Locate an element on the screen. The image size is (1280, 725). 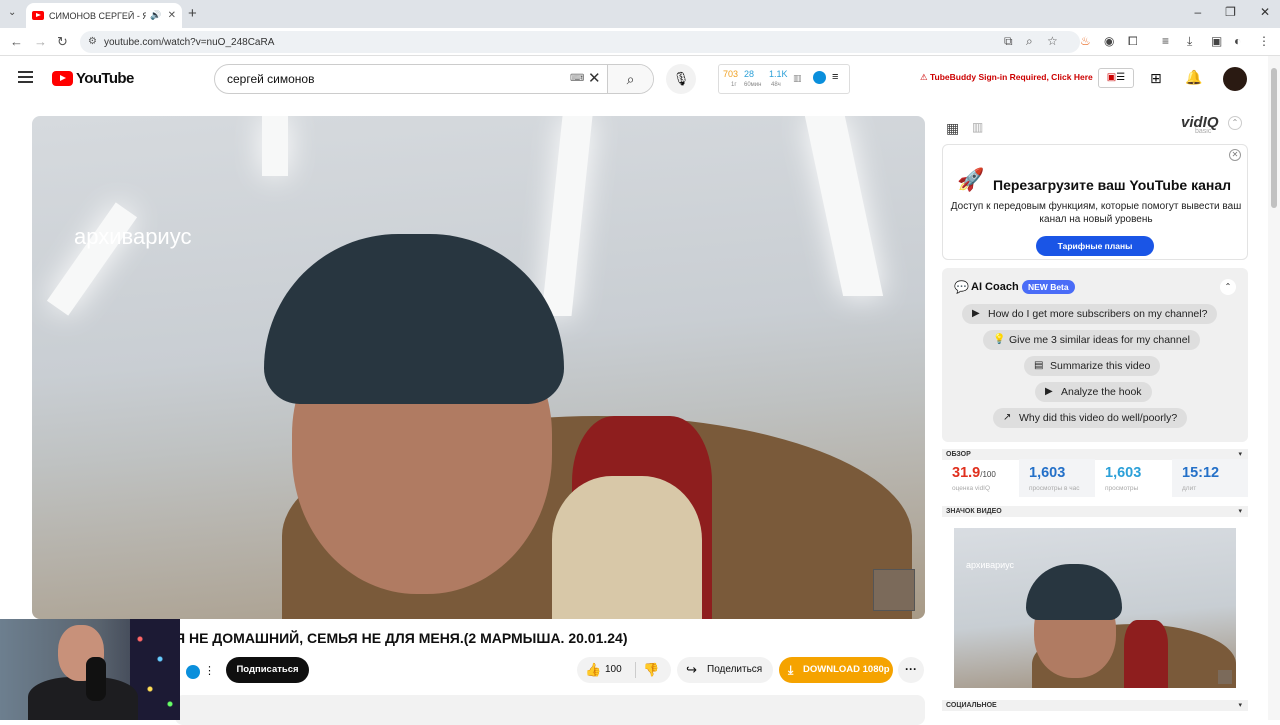
profile-icon: ◐ is located at coordinates (1237, 41).